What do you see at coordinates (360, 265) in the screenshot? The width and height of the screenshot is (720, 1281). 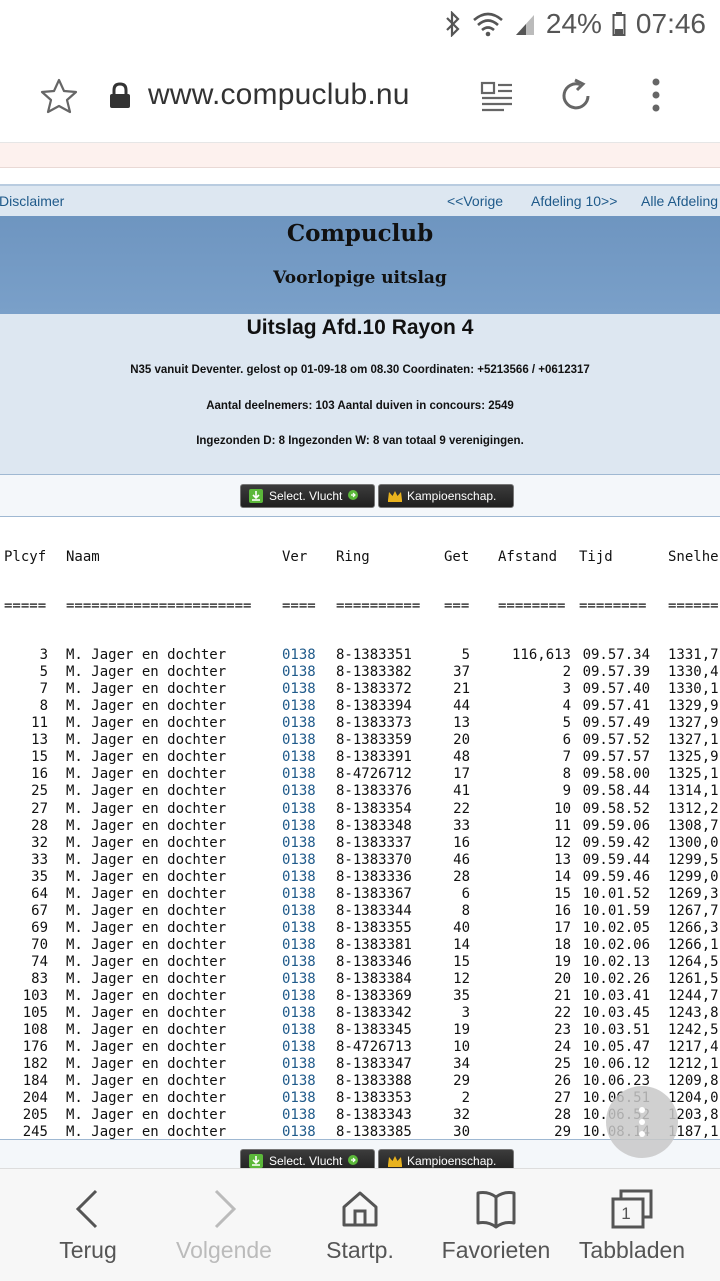 I see `site-banner: Compuclub Voorlopige uitslag` at bounding box center [360, 265].